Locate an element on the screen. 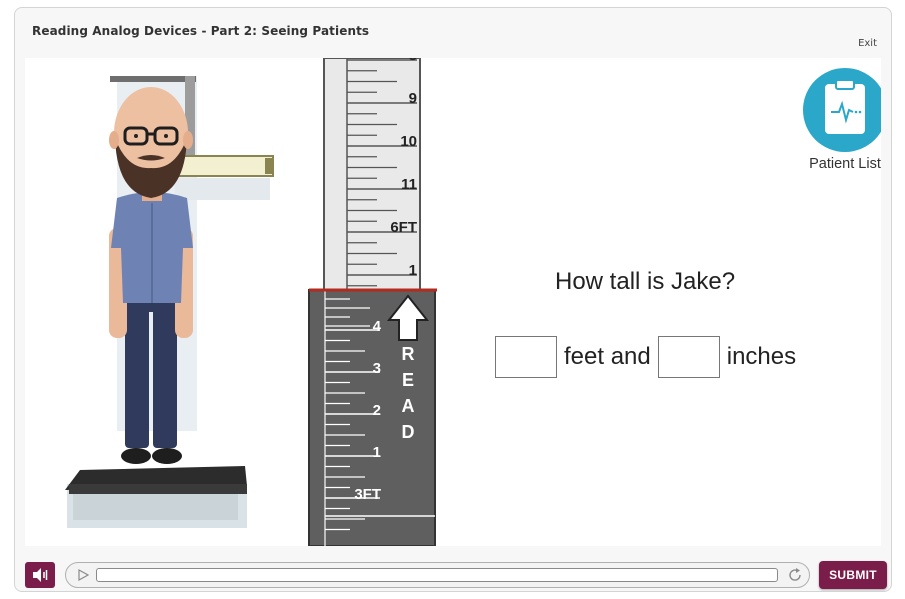  lower-ruler-label: 4 is located at coordinates (377, 326).